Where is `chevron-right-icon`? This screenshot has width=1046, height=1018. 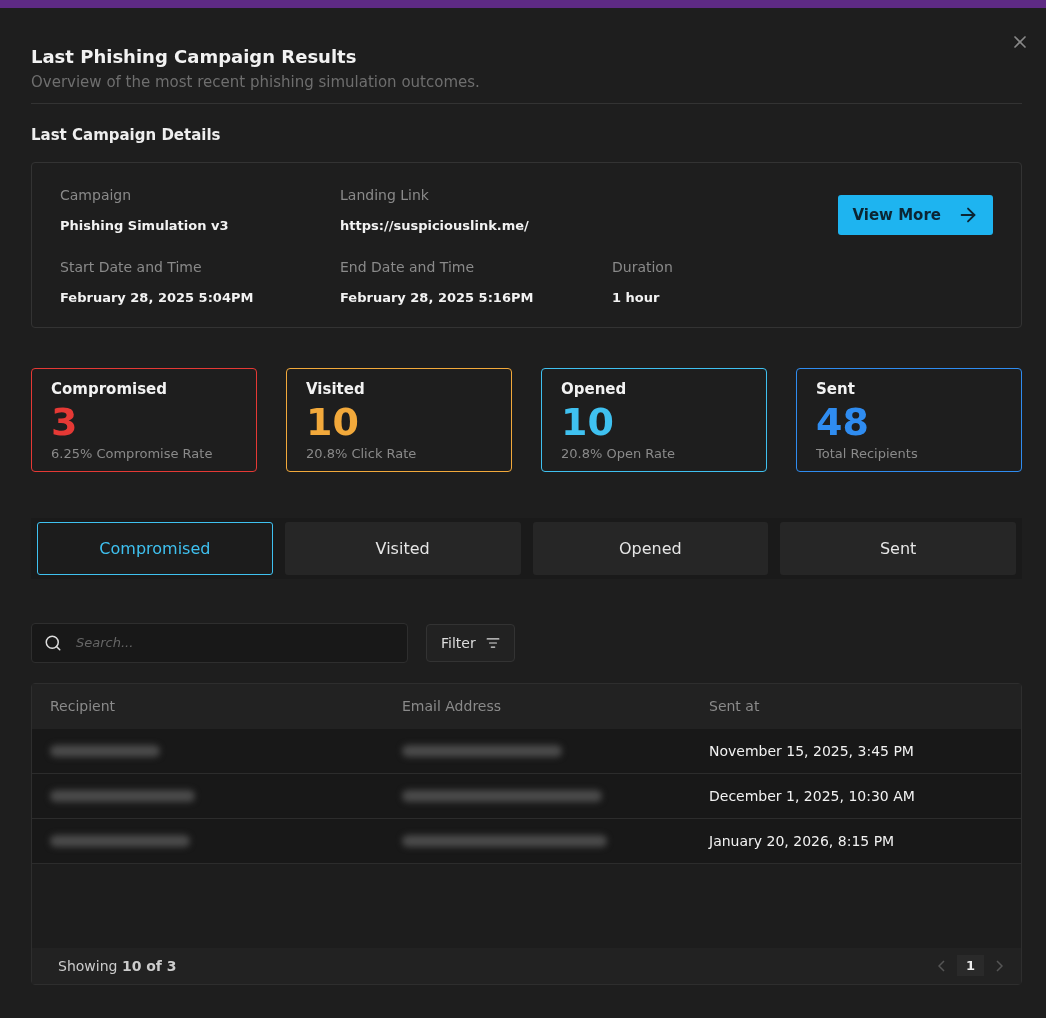
chevron-right-icon is located at coordinates (999, 965).